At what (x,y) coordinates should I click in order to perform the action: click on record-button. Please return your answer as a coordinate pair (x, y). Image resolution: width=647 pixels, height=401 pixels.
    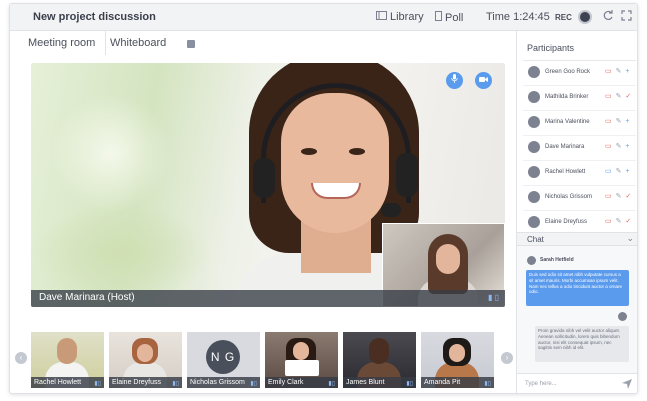
    Looking at the image, I should click on (585, 17).